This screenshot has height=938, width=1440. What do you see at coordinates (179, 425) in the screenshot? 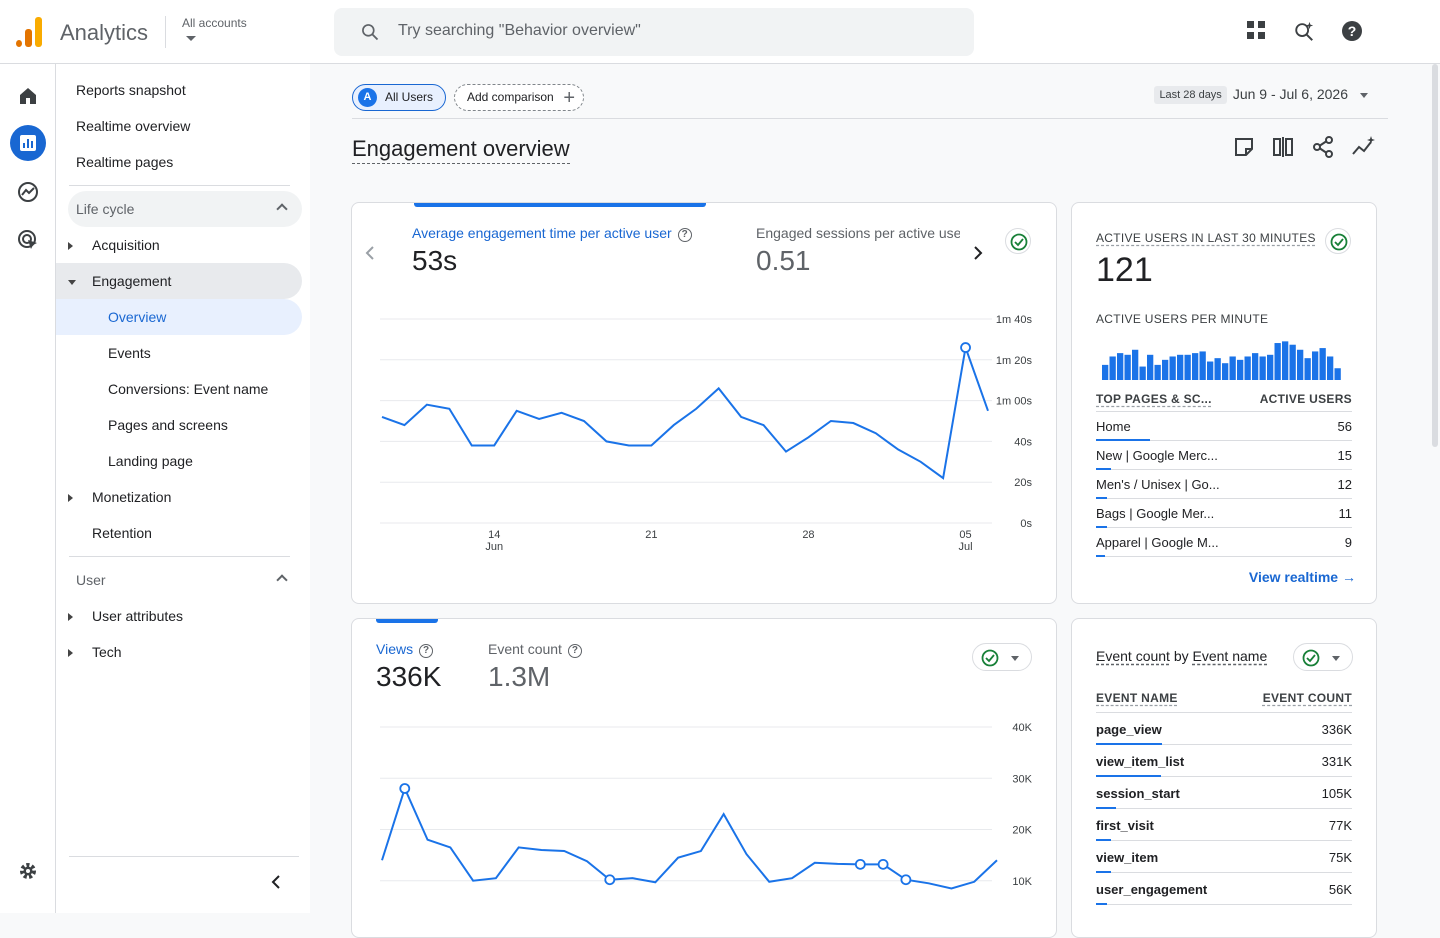
I see `nav-pages-and-screens: Pages and screens` at bounding box center [179, 425].